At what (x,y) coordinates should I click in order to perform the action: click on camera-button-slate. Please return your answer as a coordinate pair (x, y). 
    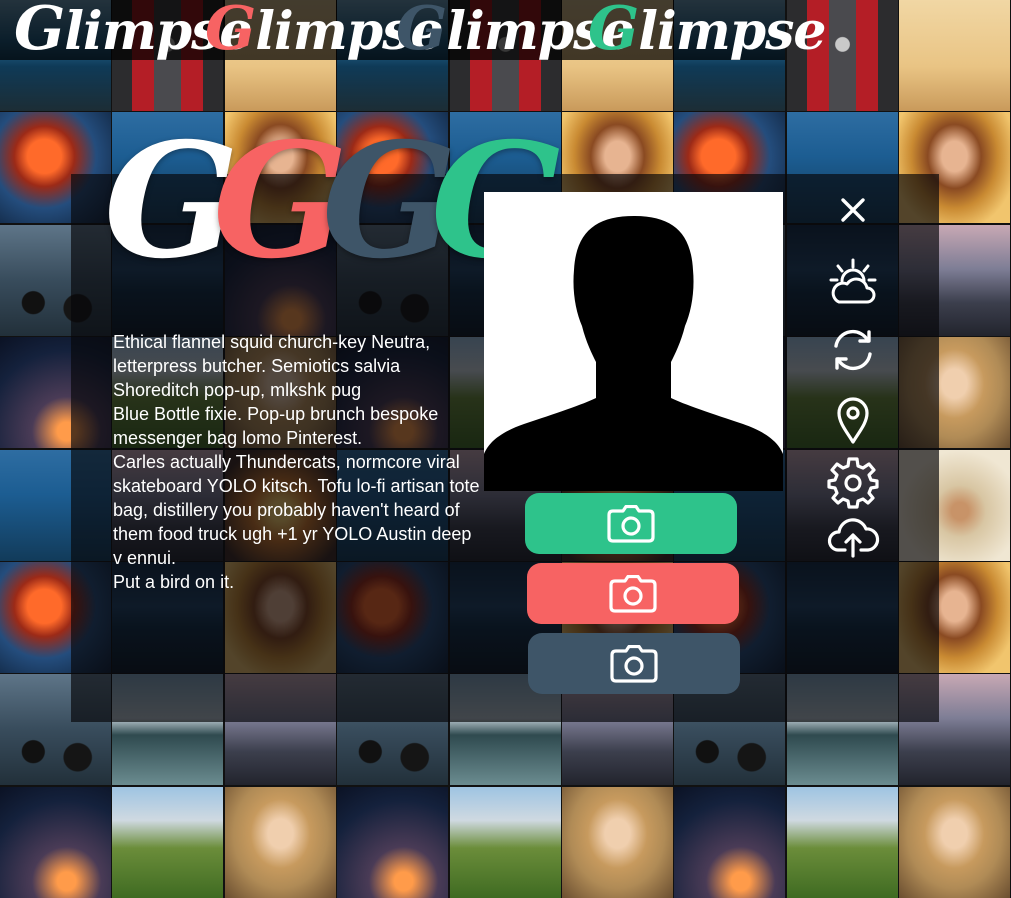
    Looking at the image, I should click on (634, 663).